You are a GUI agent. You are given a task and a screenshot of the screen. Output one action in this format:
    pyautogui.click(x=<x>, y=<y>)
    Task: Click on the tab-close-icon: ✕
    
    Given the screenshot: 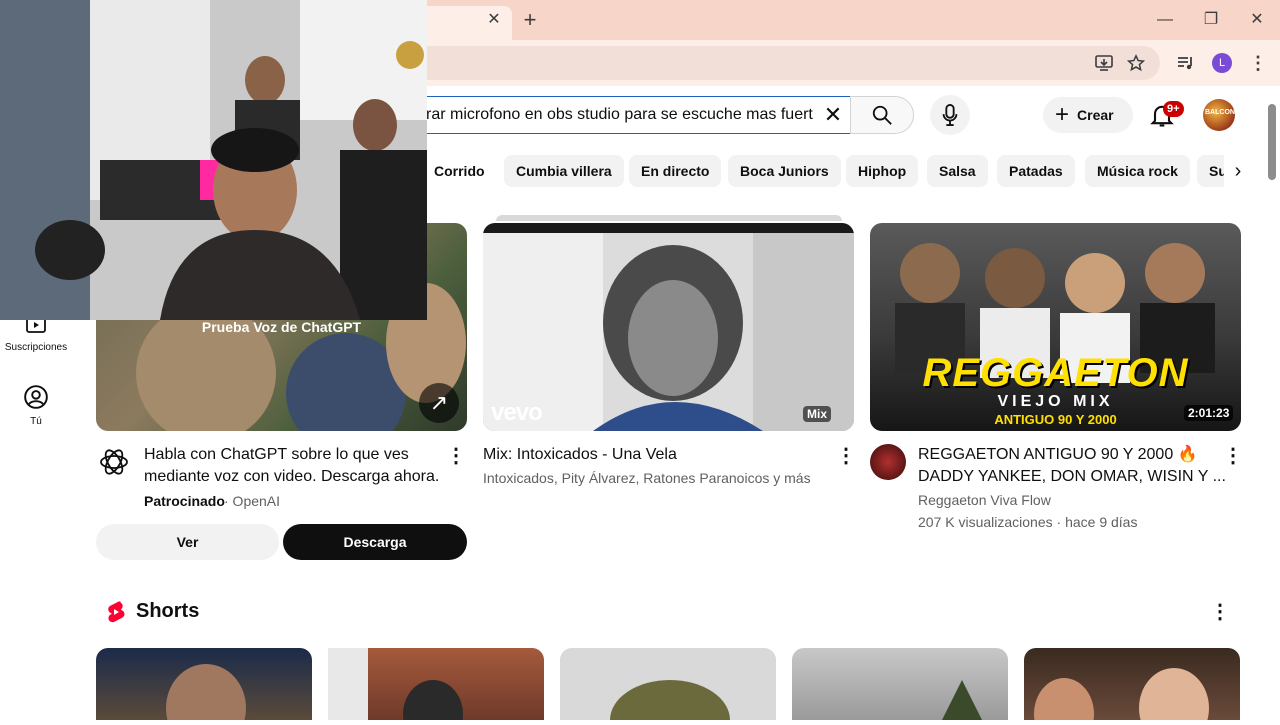 What is the action you would take?
    pyautogui.click(x=494, y=20)
    